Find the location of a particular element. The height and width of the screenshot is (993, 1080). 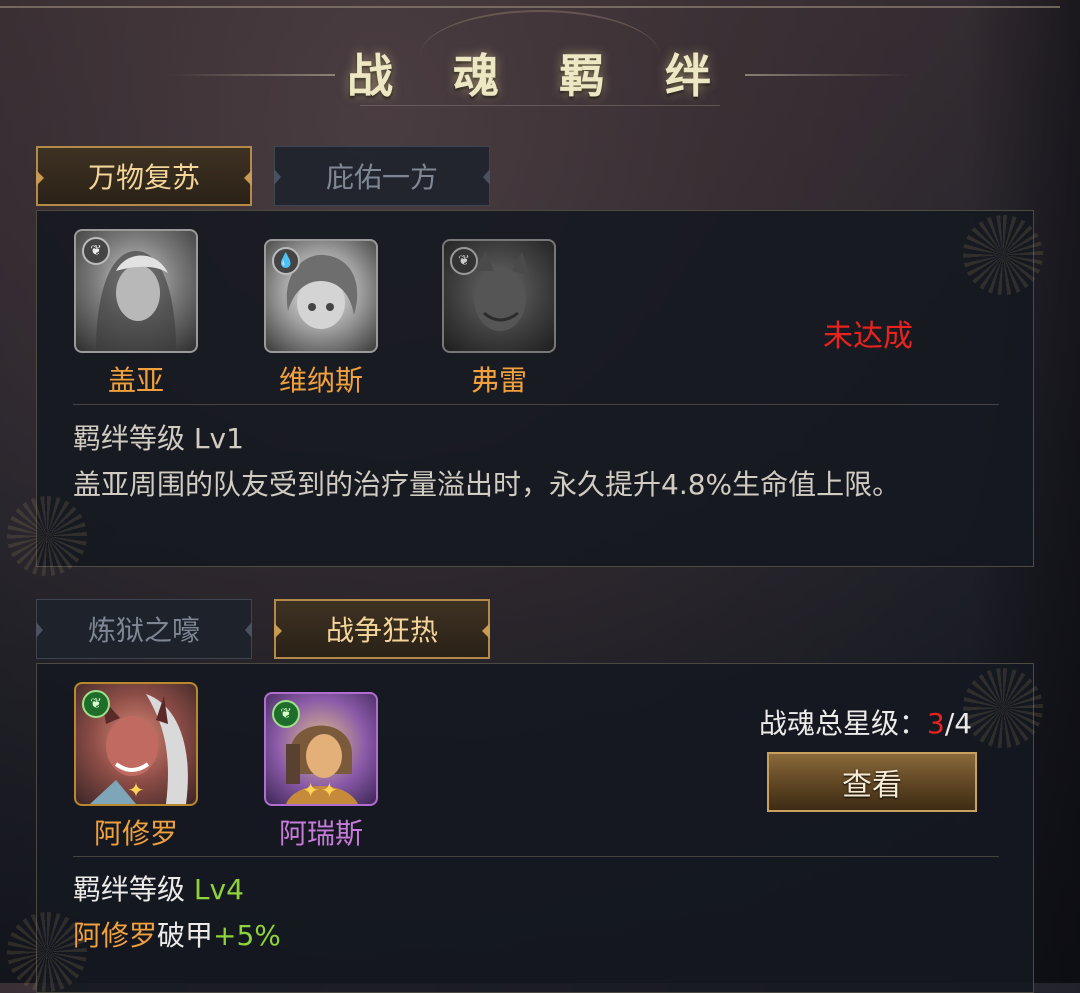

hero-name: 阿修罗 is located at coordinates (135, 833).